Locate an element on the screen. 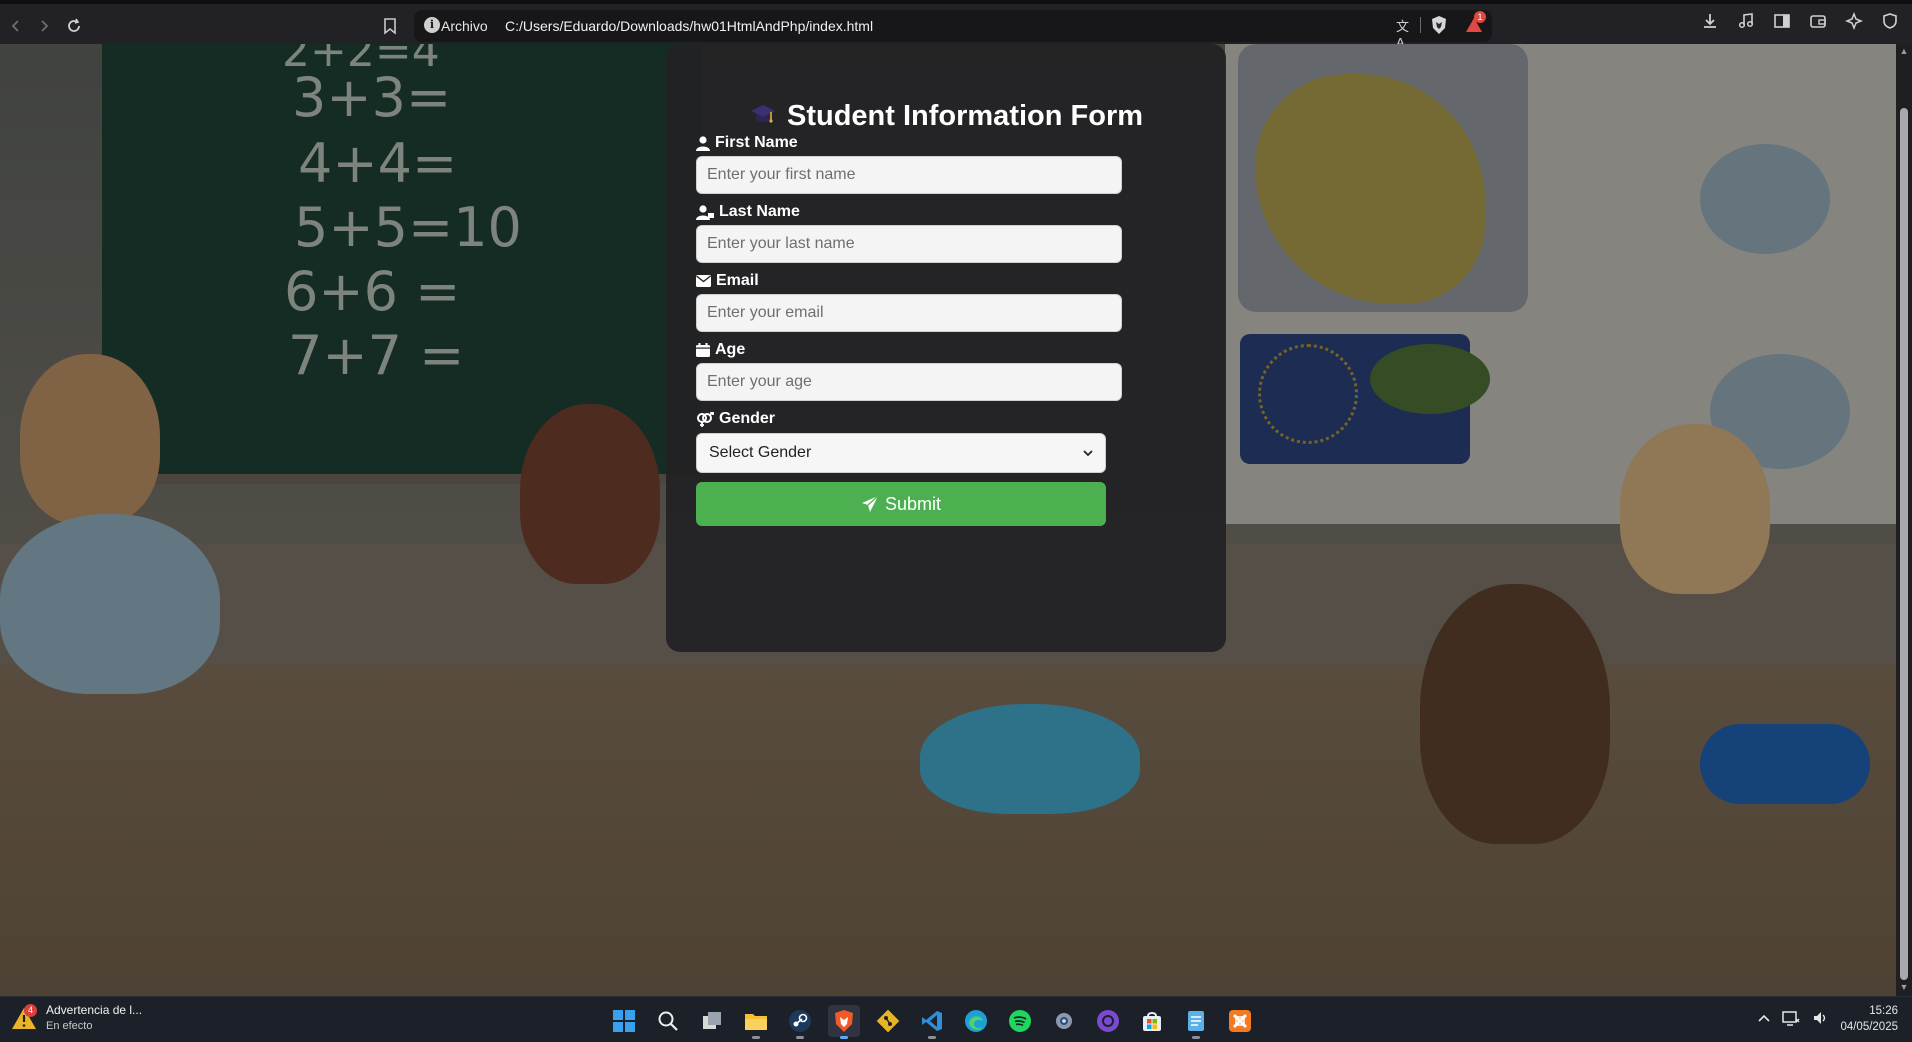 The image size is (1912, 1042). back-button is located at coordinates (16, 26).